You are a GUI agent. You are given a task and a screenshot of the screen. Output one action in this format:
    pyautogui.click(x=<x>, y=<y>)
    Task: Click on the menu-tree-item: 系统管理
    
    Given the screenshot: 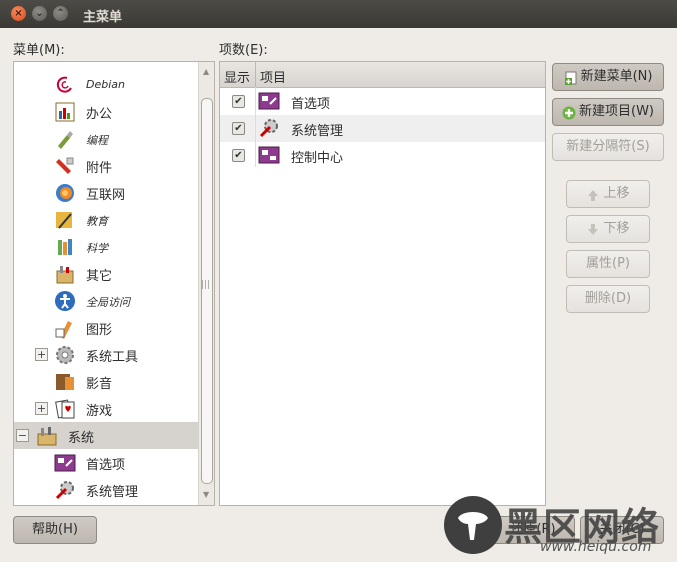 What is the action you would take?
    pyautogui.click(x=106, y=489)
    